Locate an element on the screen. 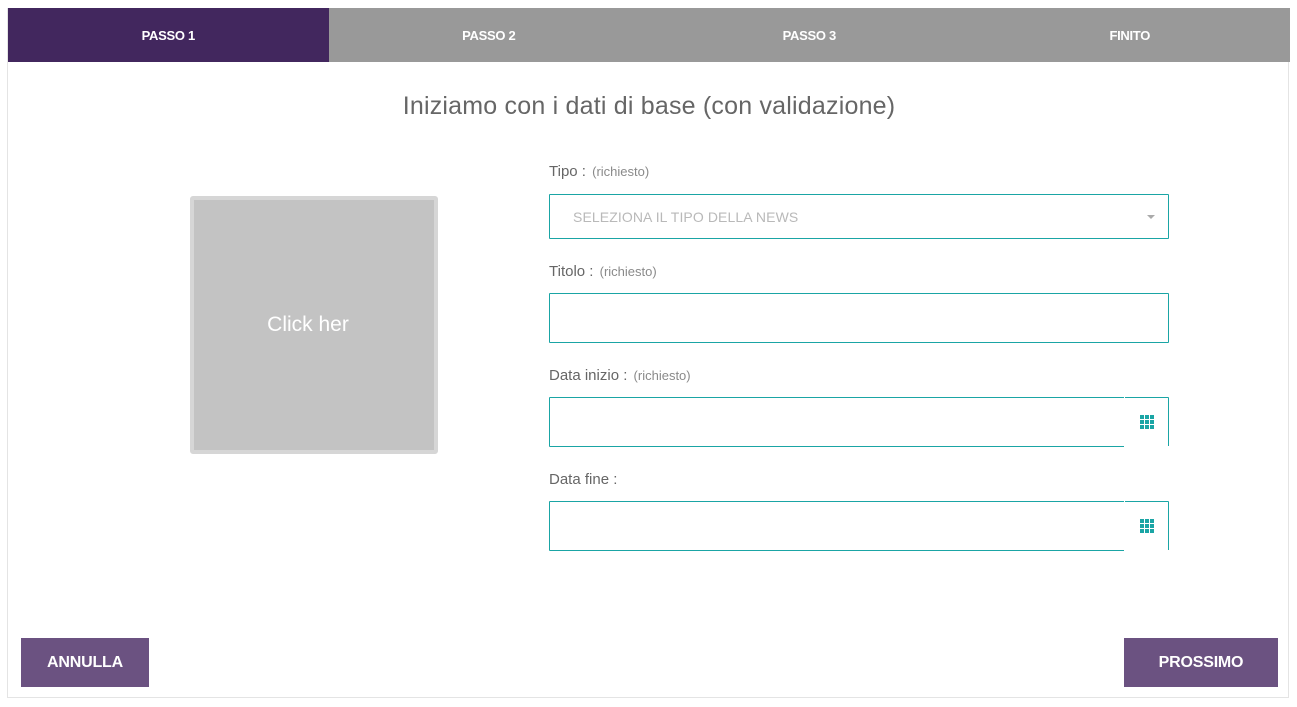 This screenshot has height=707, width=1297. cancel-button-label: ANNULLA is located at coordinates (85, 662).